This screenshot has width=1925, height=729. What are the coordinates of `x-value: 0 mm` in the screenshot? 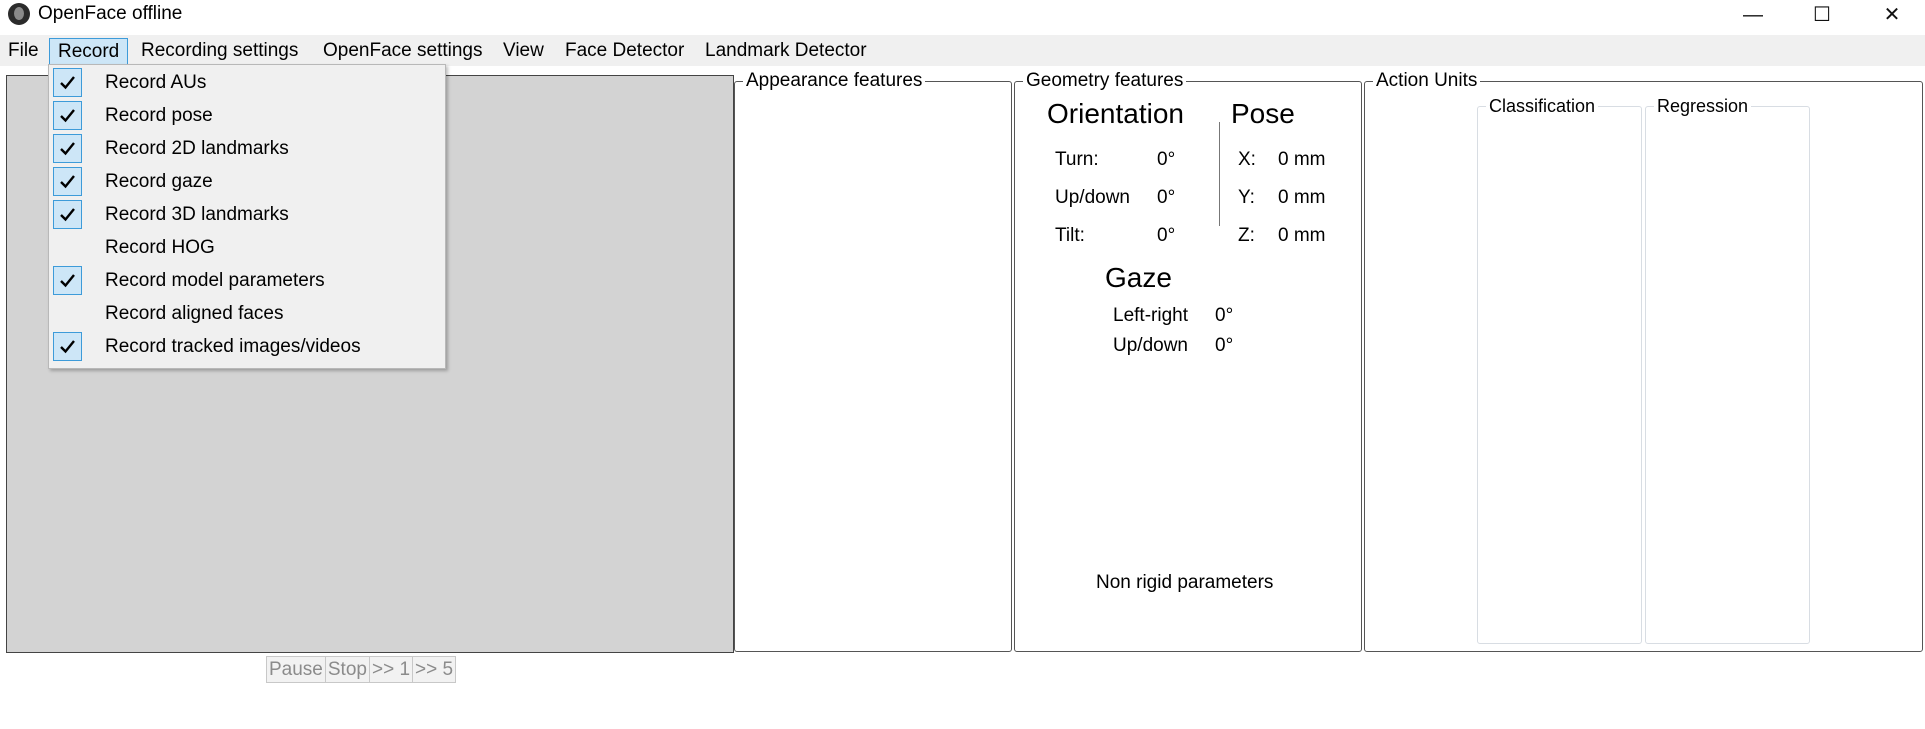 It's located at (1302, 159).